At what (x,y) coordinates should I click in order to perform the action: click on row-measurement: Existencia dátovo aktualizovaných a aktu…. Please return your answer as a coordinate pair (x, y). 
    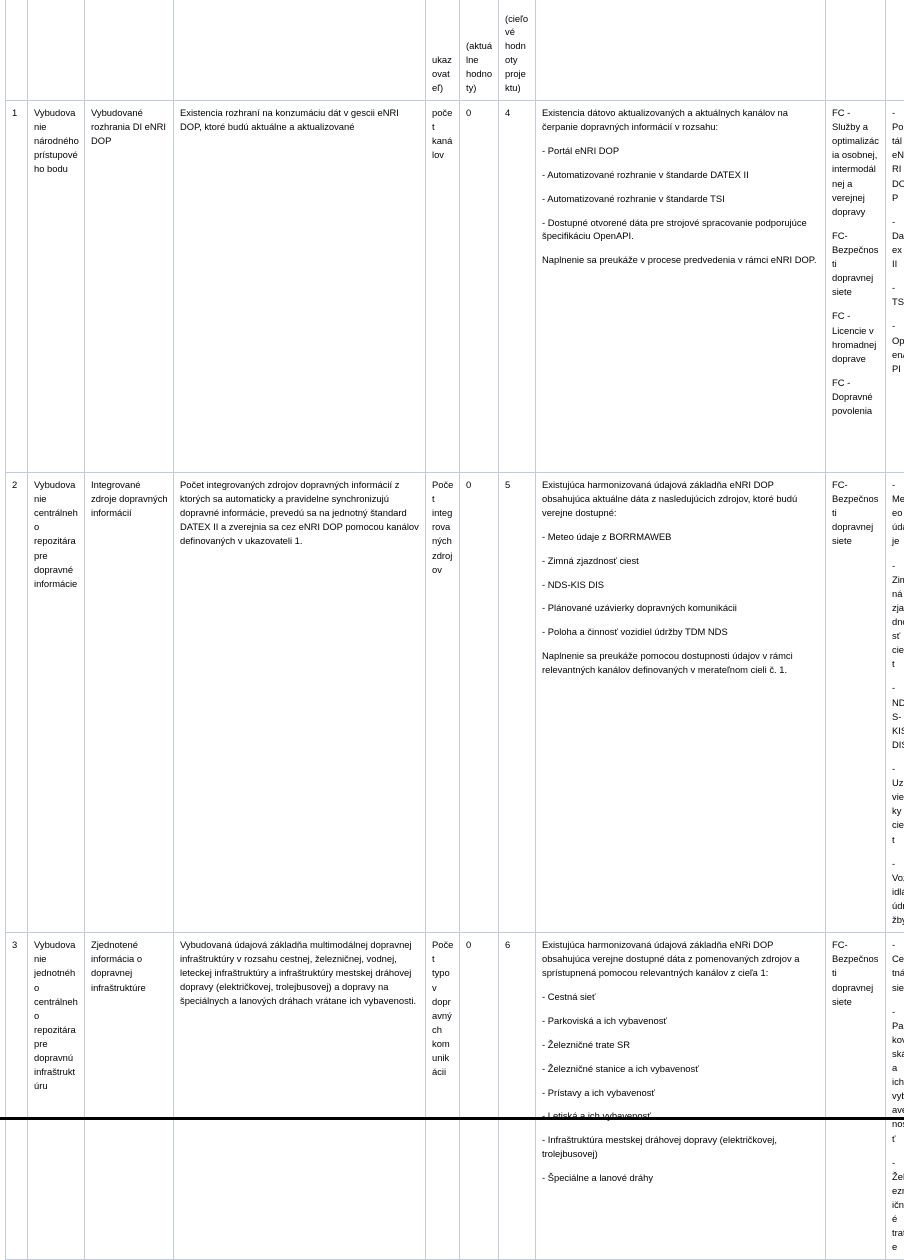
    Looking at the image, I should click on (681, 287).